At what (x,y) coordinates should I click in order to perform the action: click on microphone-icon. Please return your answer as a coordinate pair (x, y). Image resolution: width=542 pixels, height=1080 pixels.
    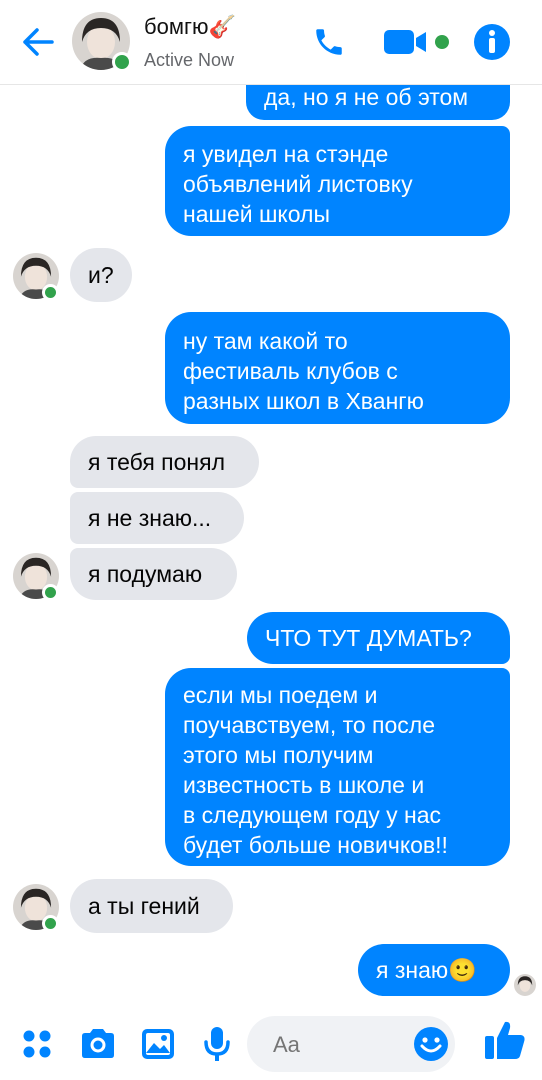
    Looking at the image, I should click on (217, 1044).